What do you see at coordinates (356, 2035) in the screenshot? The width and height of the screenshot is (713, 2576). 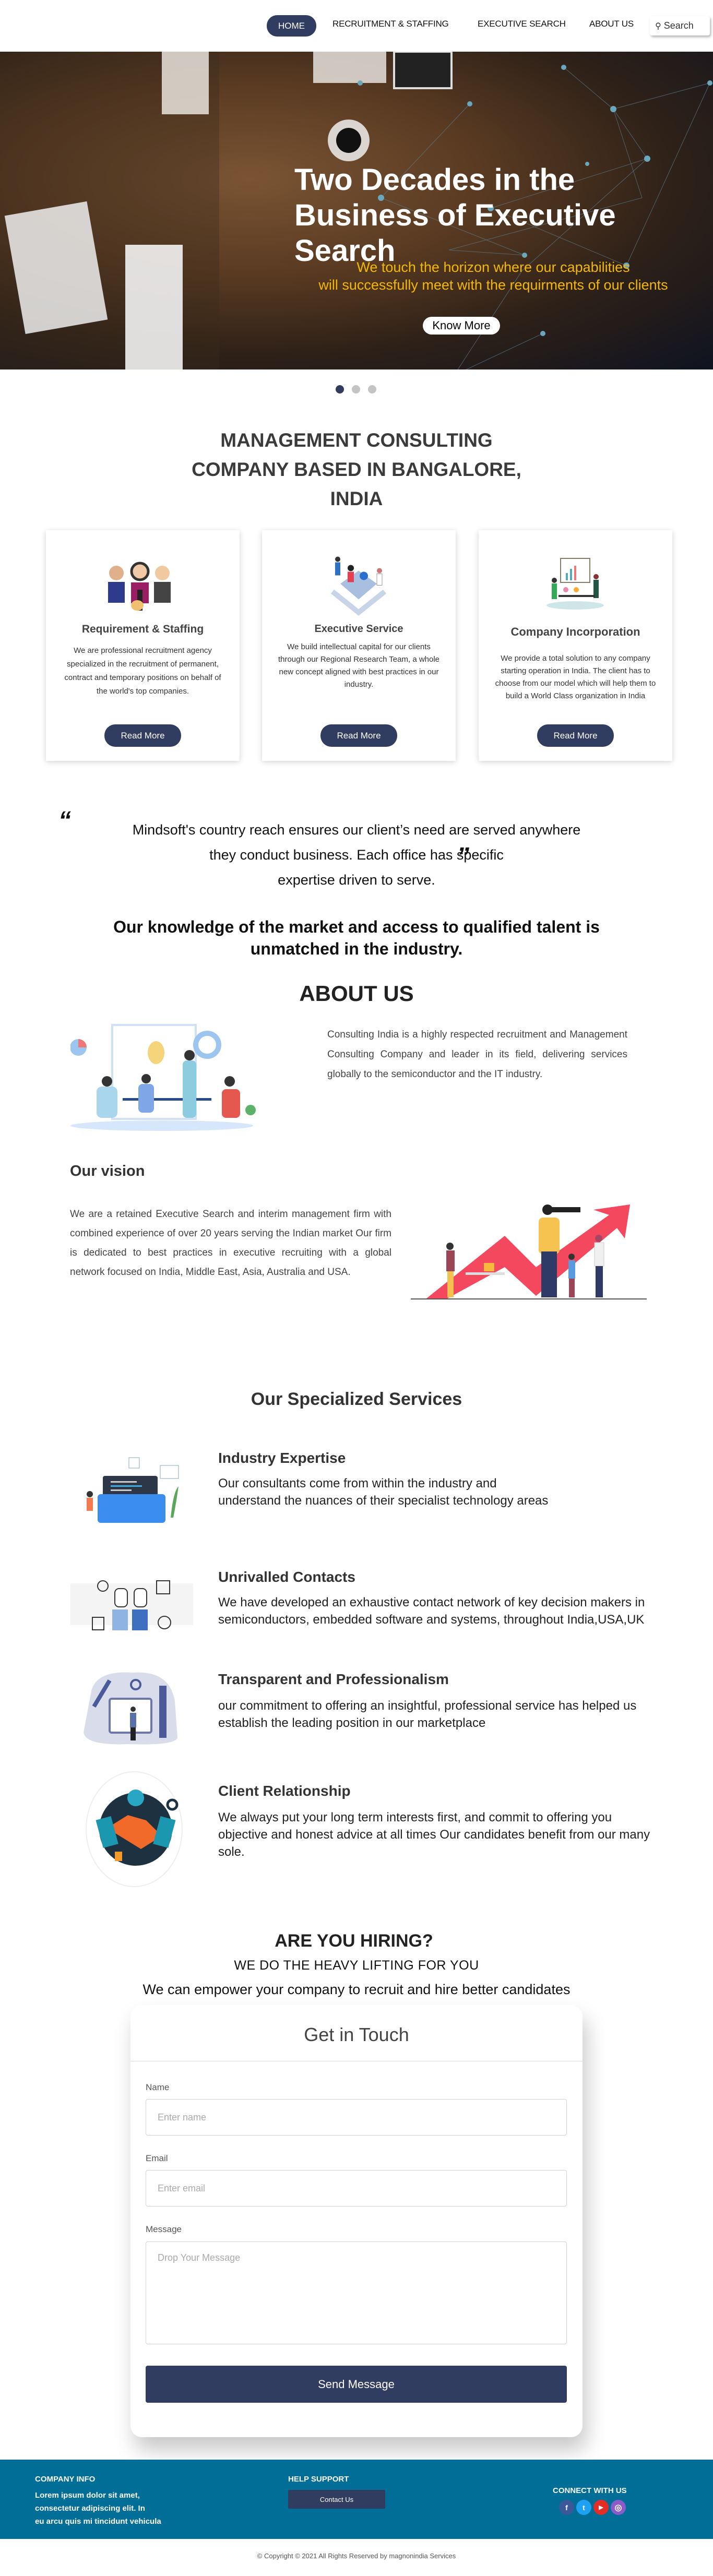 I see `contact-form-title: Get in Touch` at bounding box center [356, 2035].